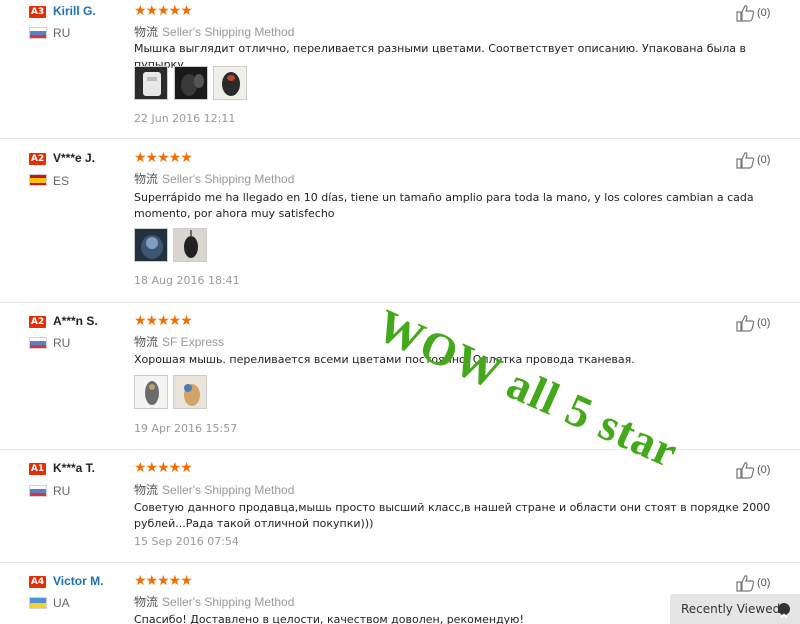 This screenshot has height=624, width=800. Describe the element at coordinates (186, 541) in the screenshot. I see `review-date: 15 Sep 2016 07:54` at that location.